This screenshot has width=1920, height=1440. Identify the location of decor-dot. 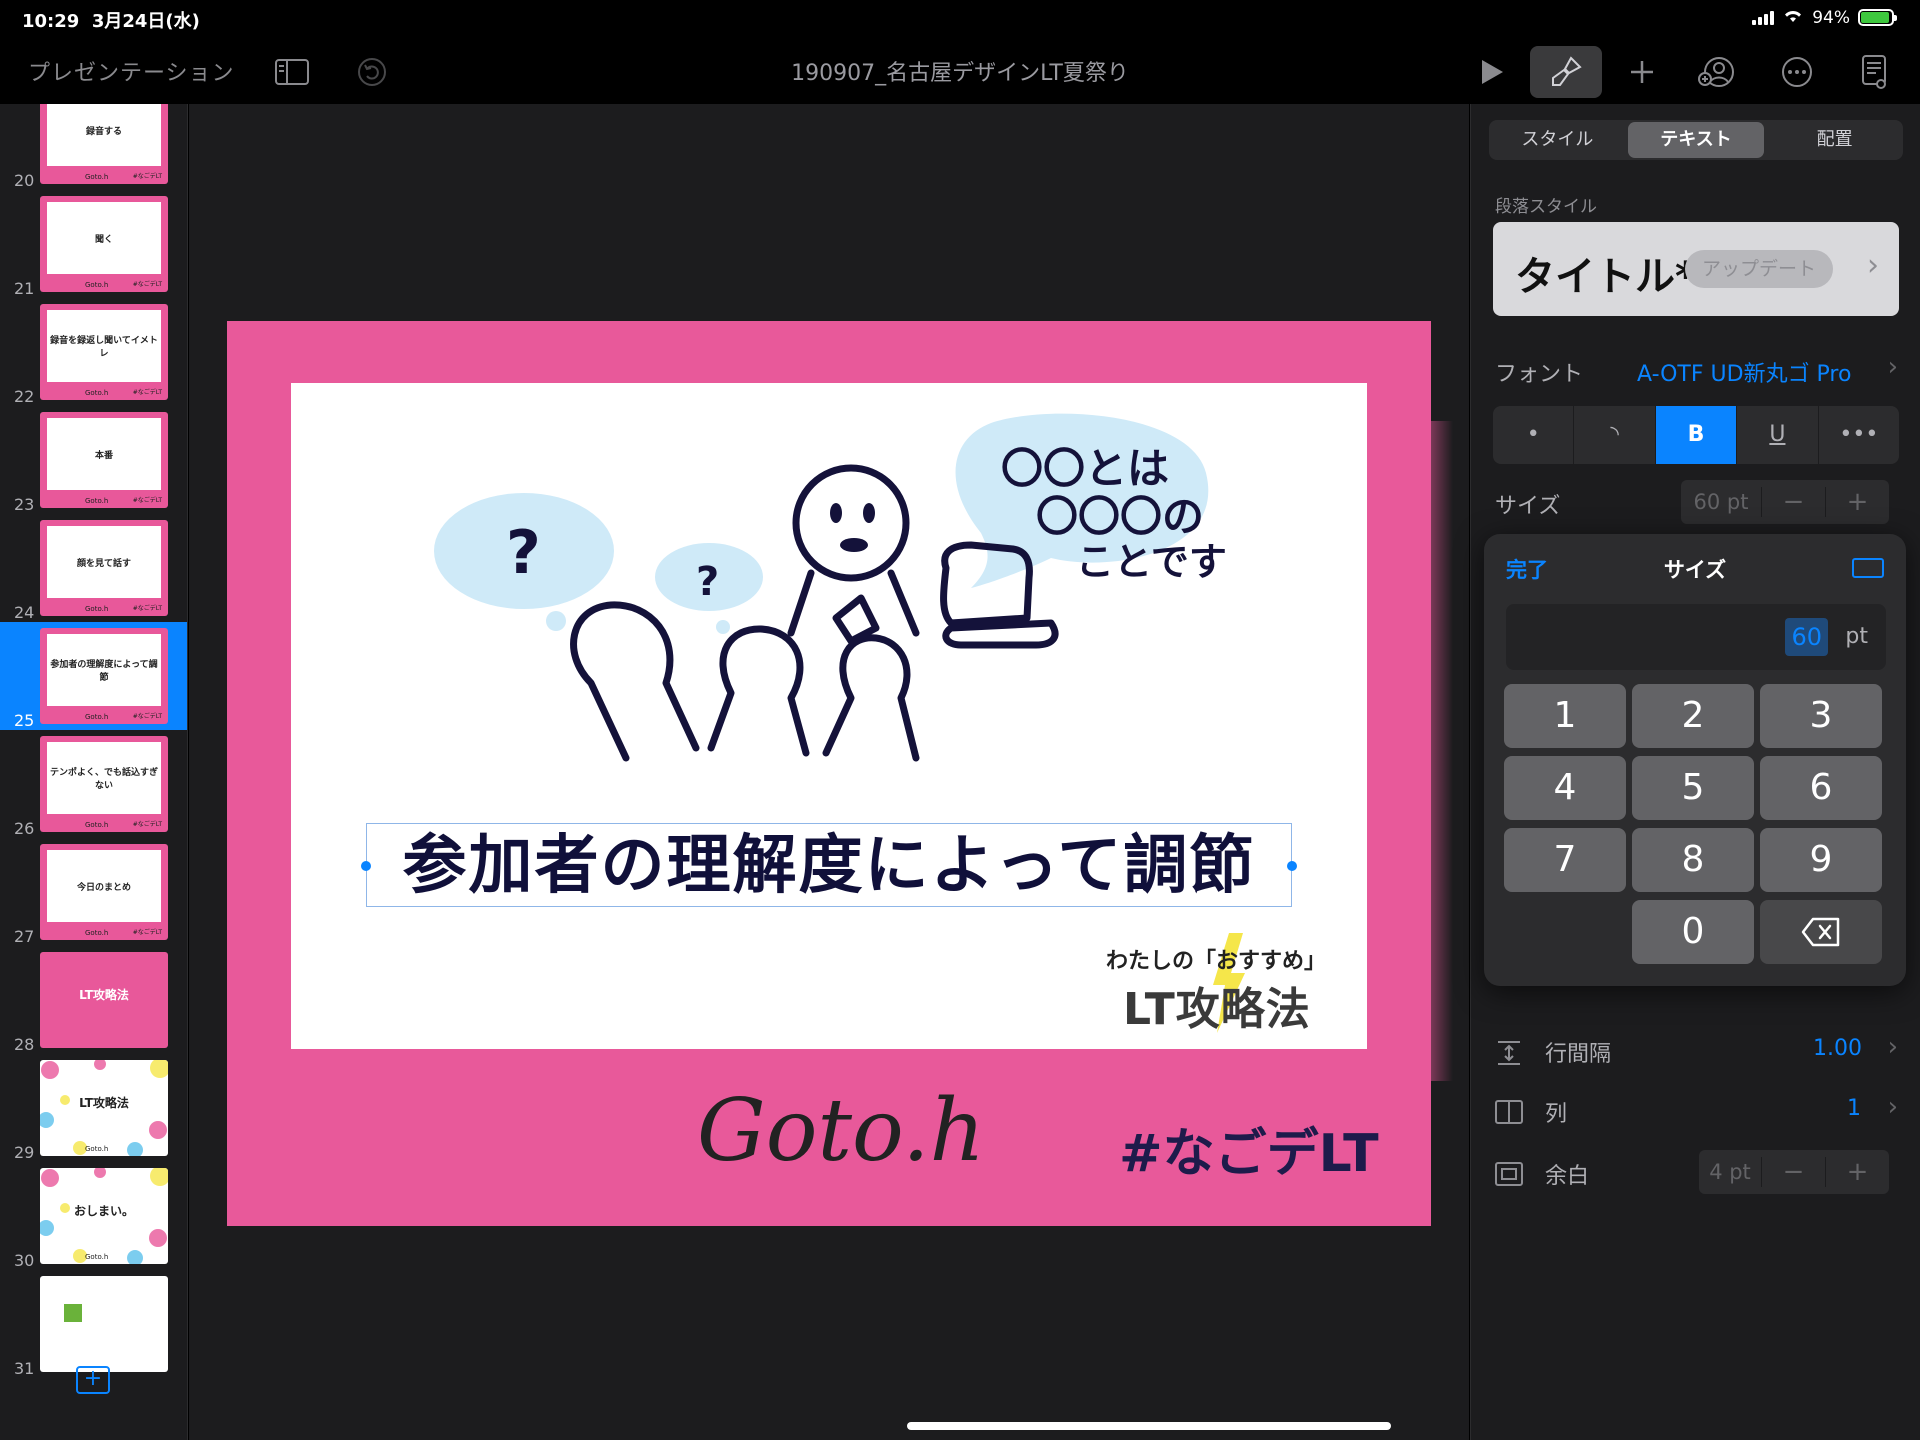
(135, 1257).